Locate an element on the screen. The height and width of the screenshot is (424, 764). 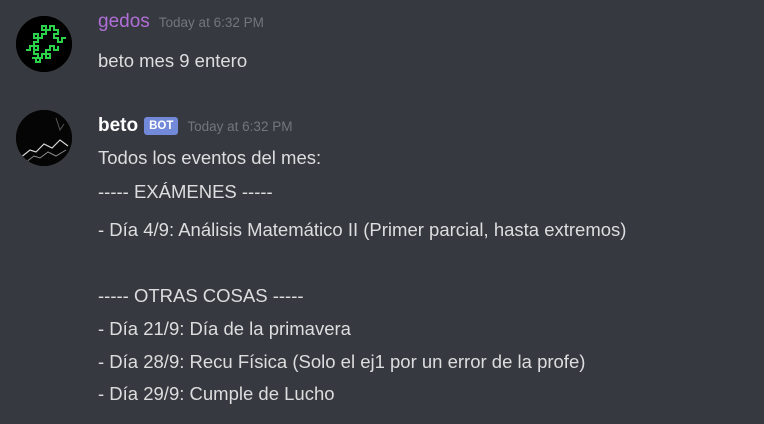
message-text: beto mes 9 entero is located at coordinates (173, 60).